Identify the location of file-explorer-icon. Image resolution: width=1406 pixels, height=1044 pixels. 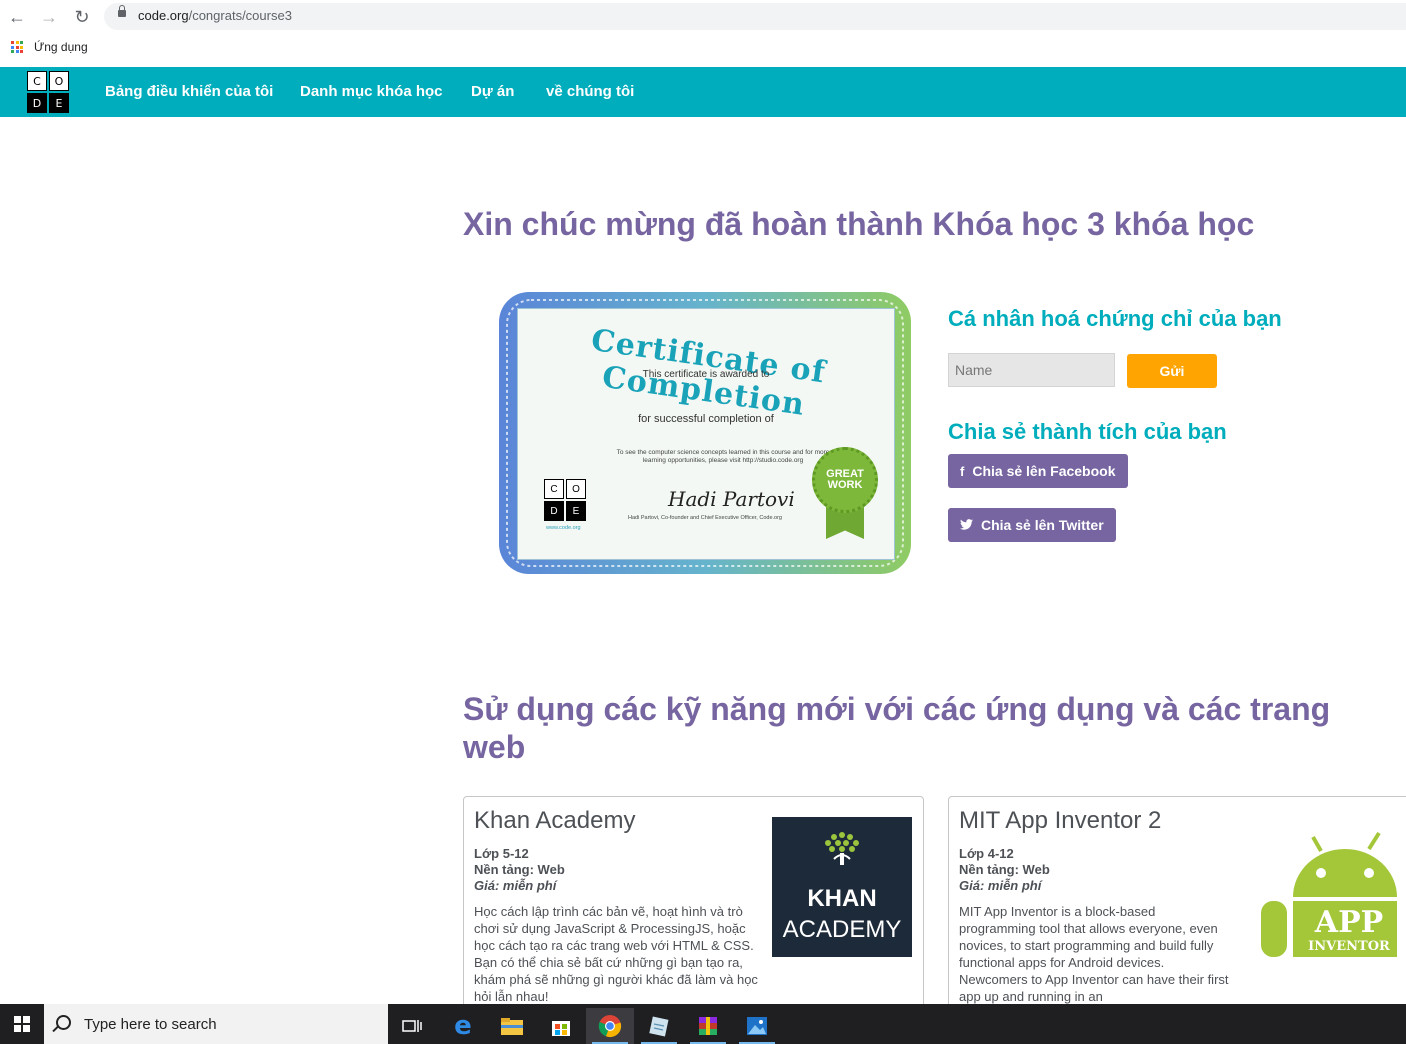
(512, 1026).